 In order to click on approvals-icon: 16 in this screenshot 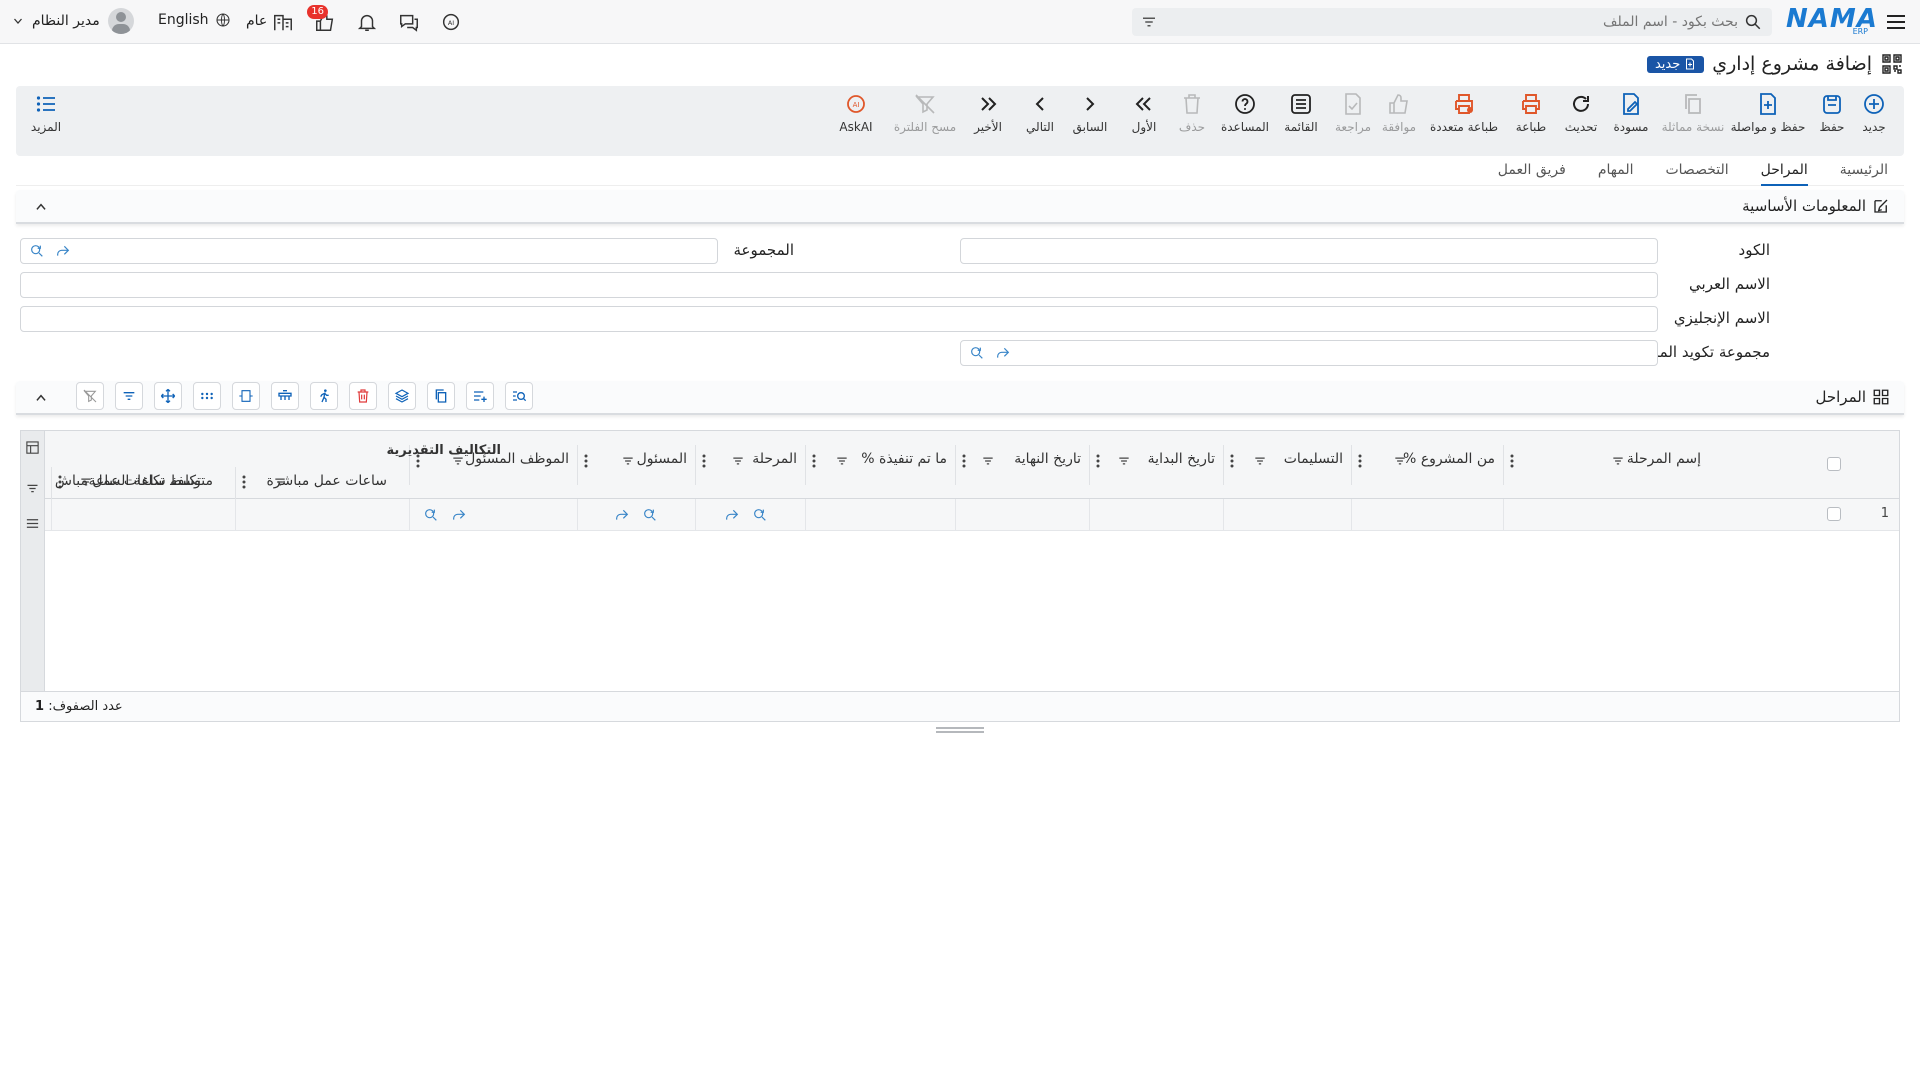, I will do `click(321, 19)`.